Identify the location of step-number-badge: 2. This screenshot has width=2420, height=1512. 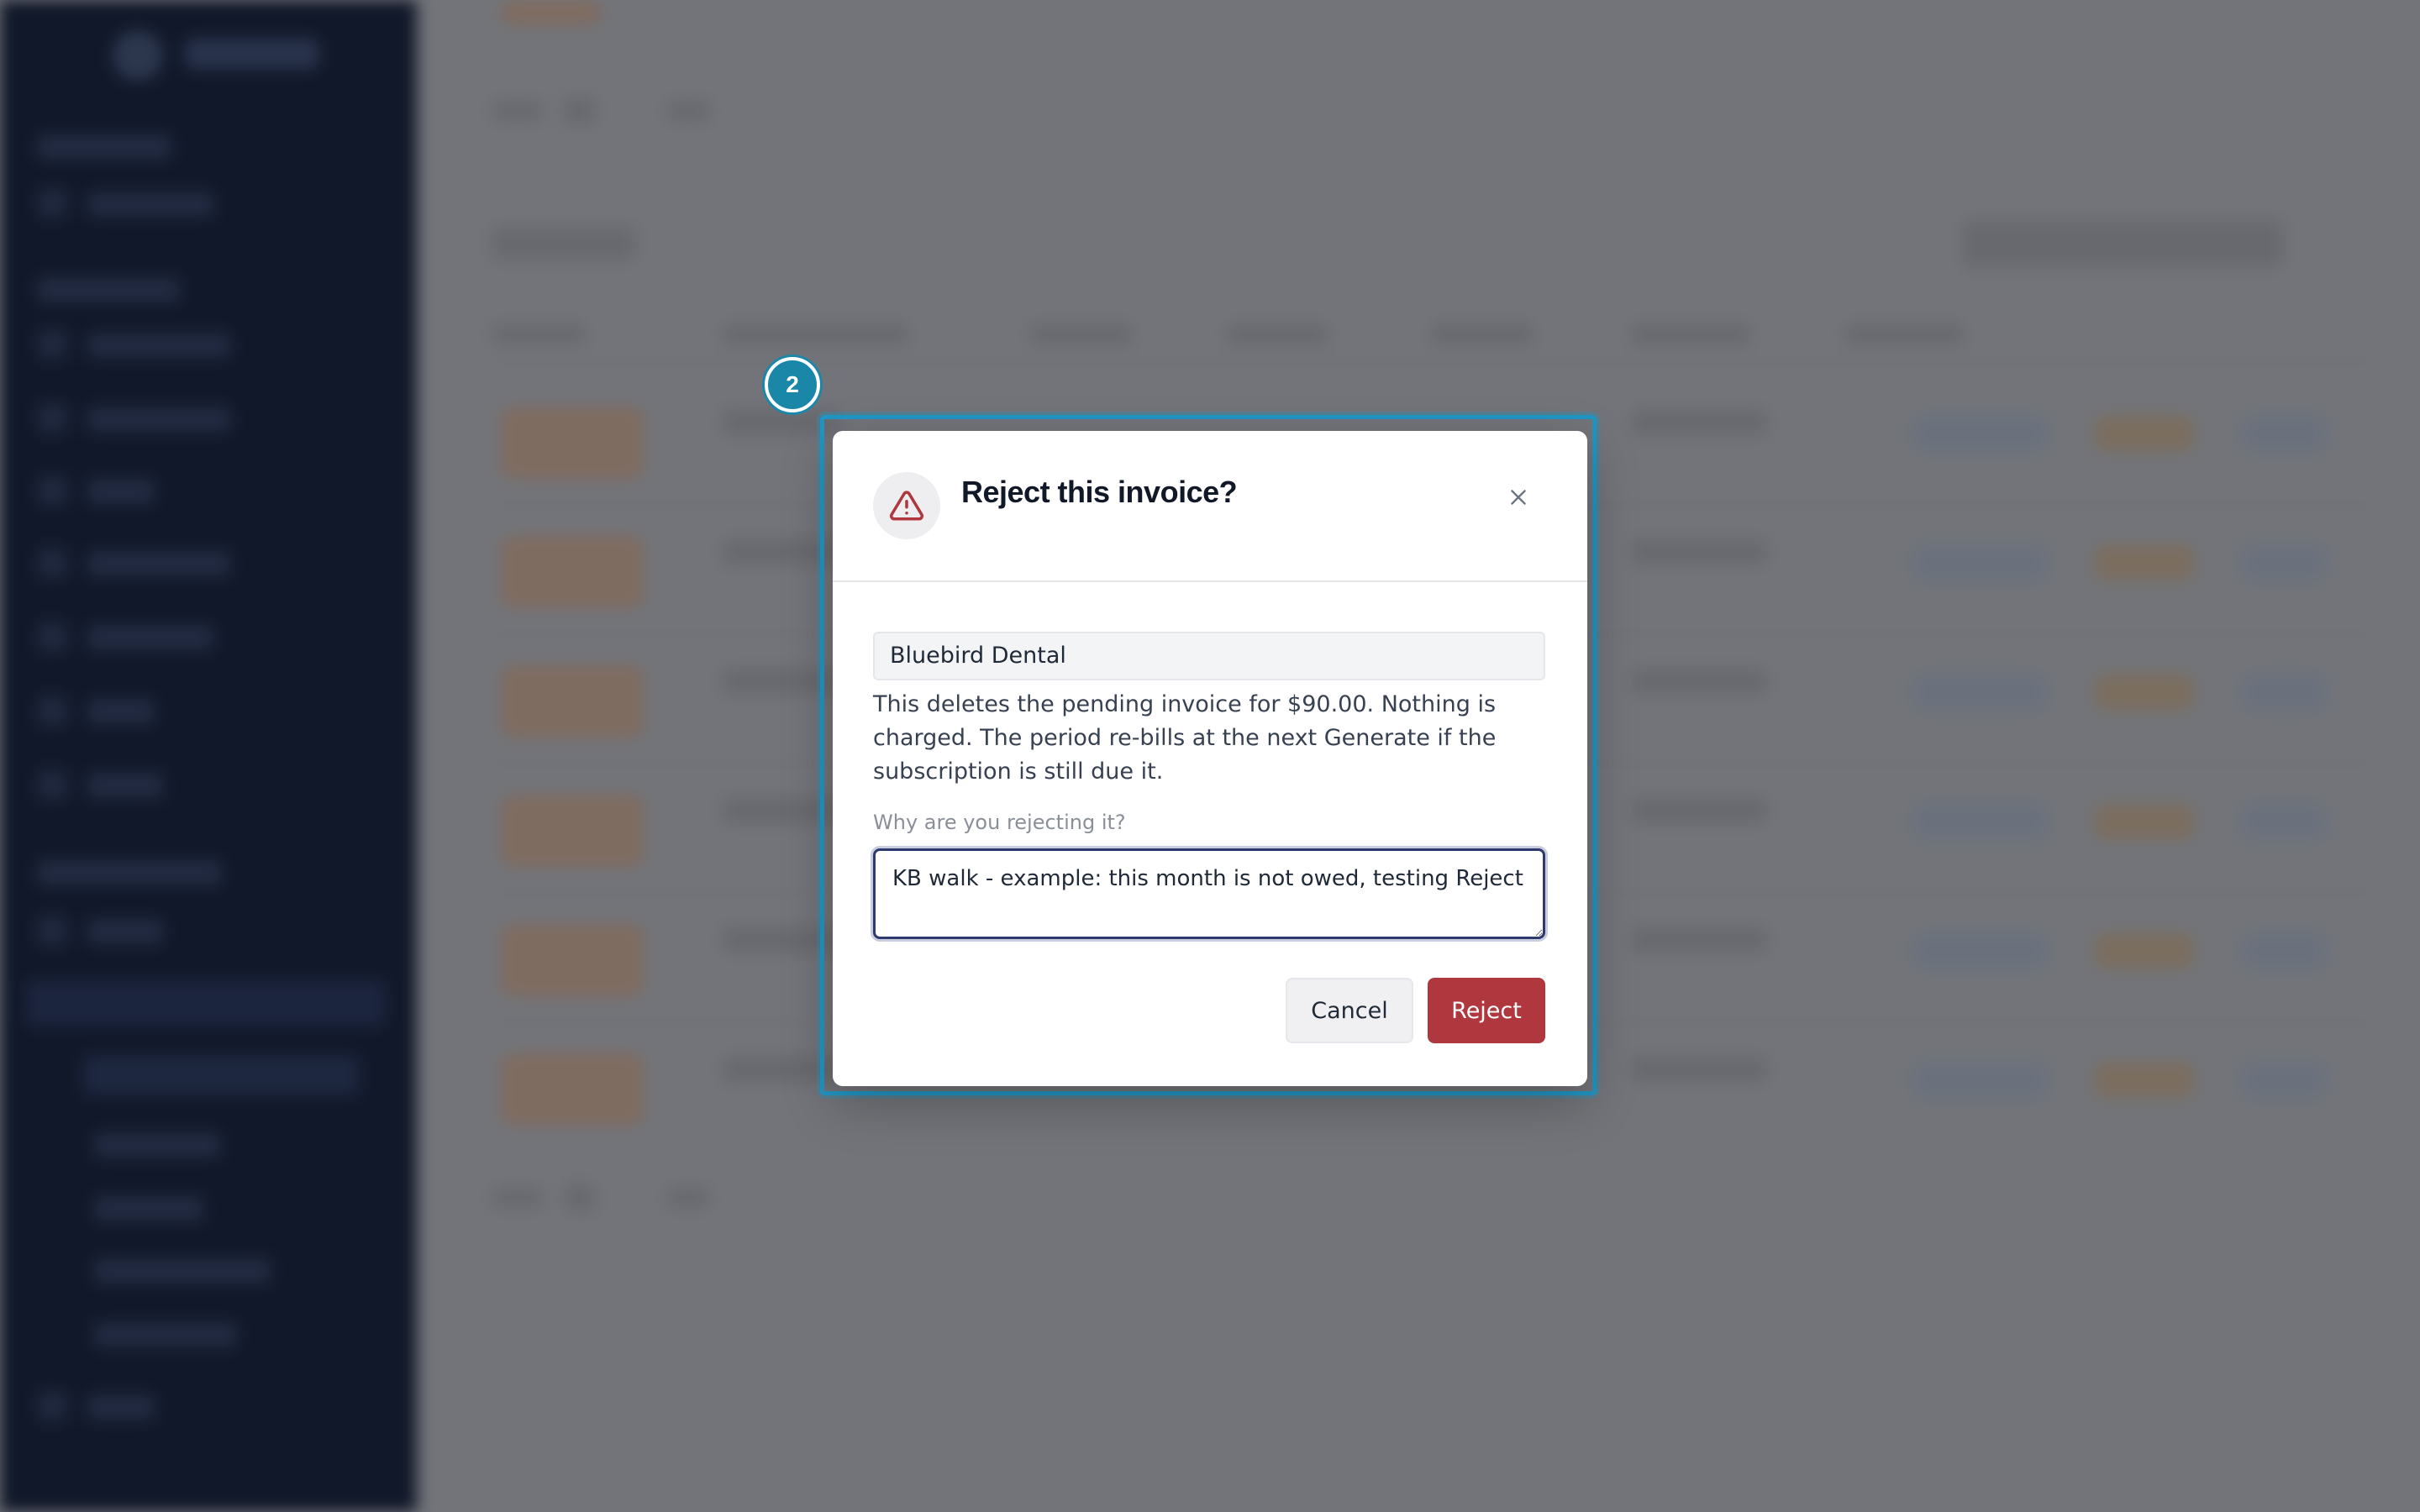
(793, 384).